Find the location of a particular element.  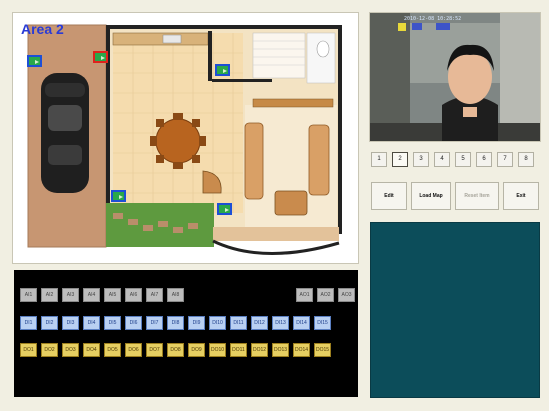

channel-button-7: 7 is located at coordinates (505, 159).